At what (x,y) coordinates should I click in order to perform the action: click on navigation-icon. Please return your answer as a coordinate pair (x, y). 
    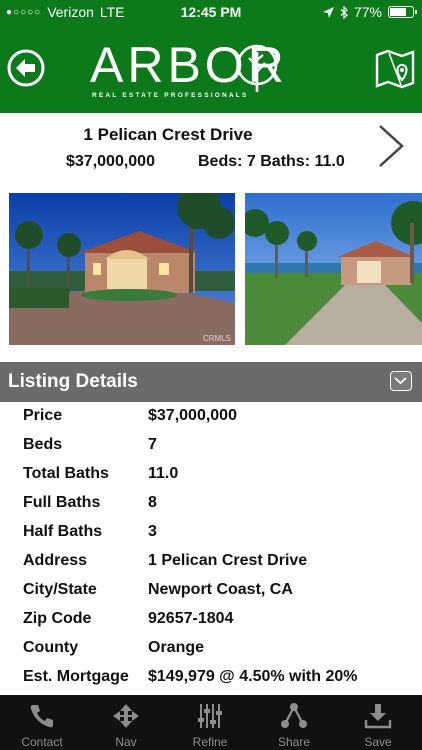
    Looking at the image, I should click on (126, 716).